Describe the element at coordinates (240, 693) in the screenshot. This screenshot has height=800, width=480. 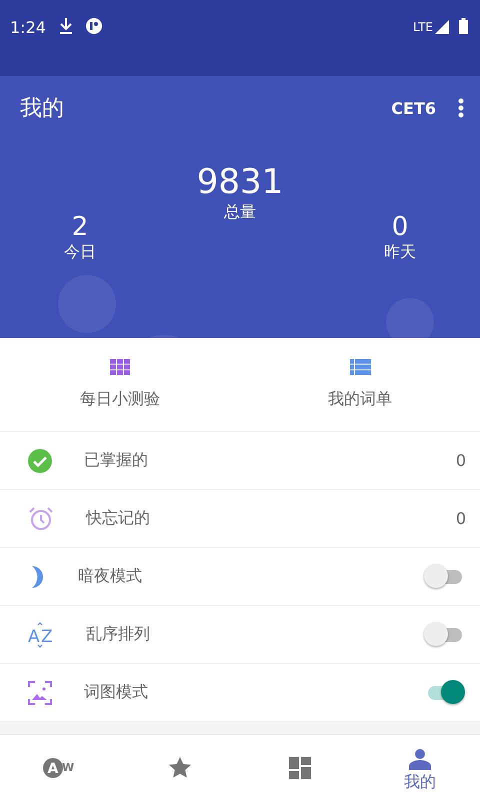
I see `settings-row: 词图模式` at that location.